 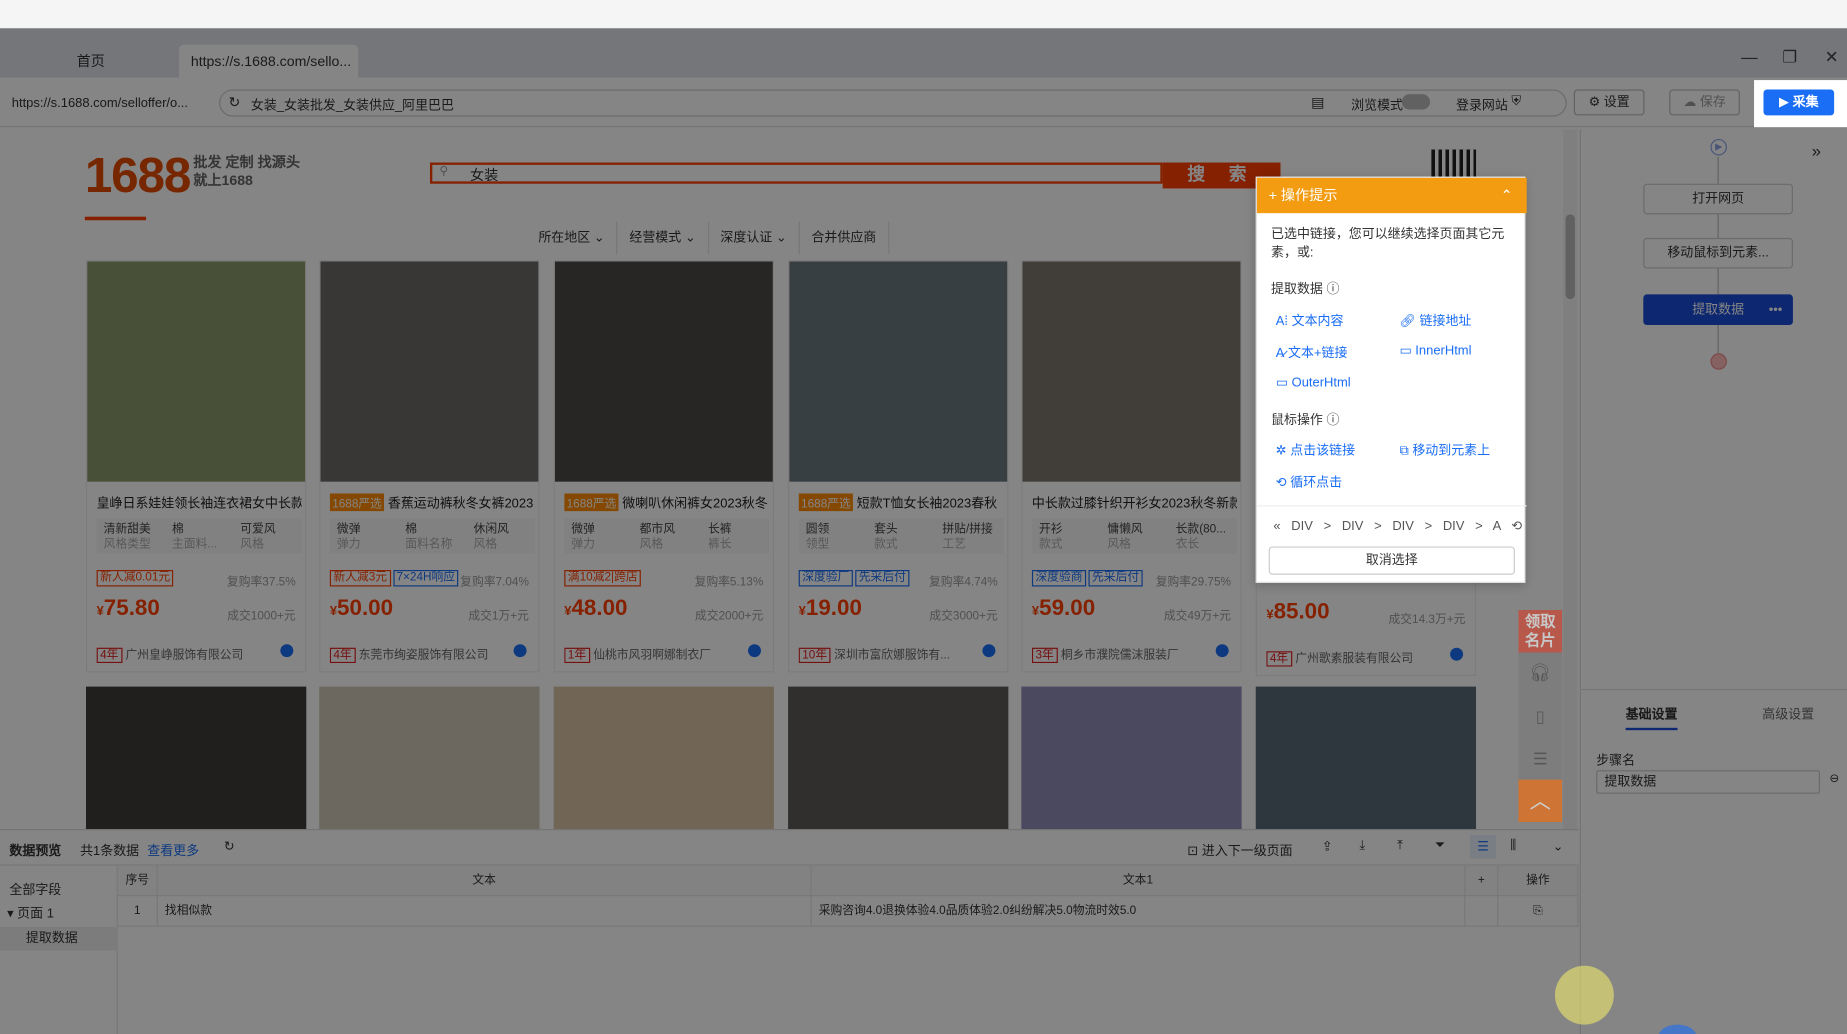 What do you see at coordinates (1357, 657) in the screenshot?
I see `shop-name: 4年 广州歌素服装有限公司` at bounding box center [1357, 657].